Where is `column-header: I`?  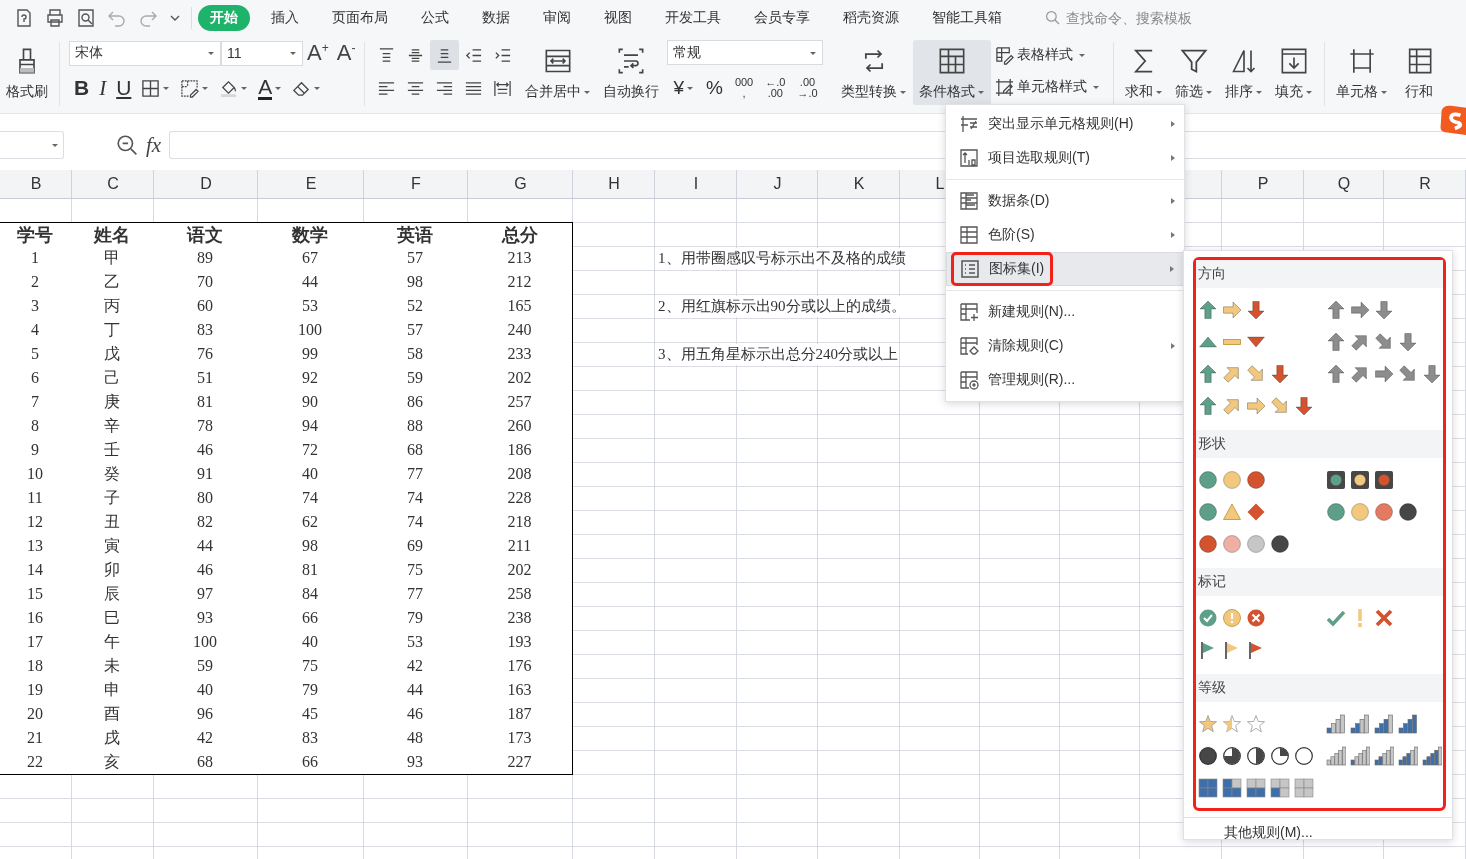
column-header: I is located at coordinates (696, 184).